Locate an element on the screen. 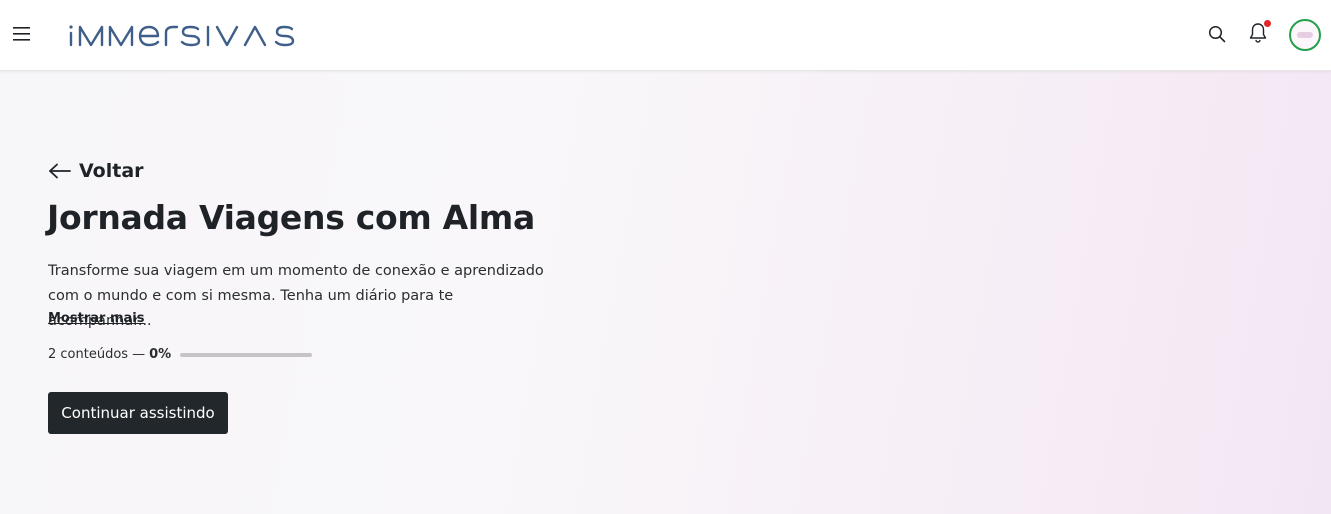 This screenshot has height=514, width=1331. search-icon is located at coordinates (1217, 34).